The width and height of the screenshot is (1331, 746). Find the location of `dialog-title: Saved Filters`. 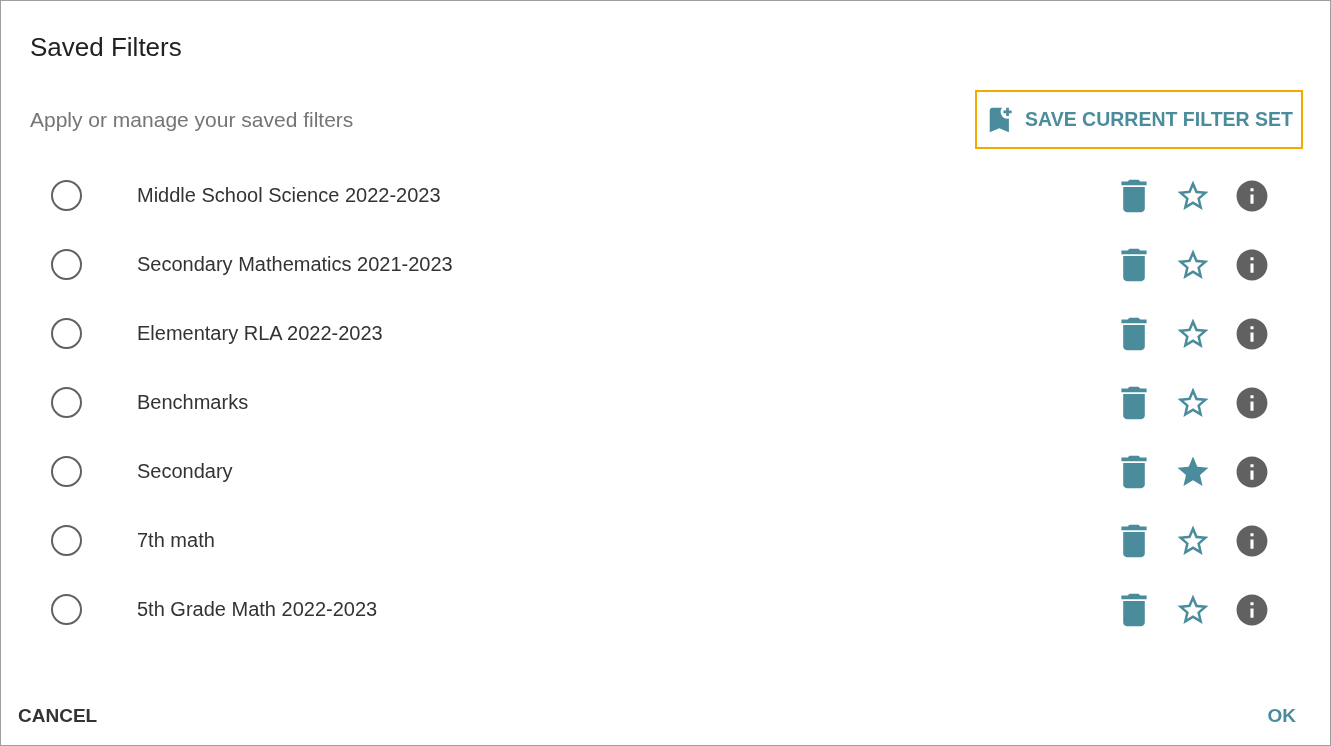

dialog-title: Saved Filters is located at coordinates (106, 47).